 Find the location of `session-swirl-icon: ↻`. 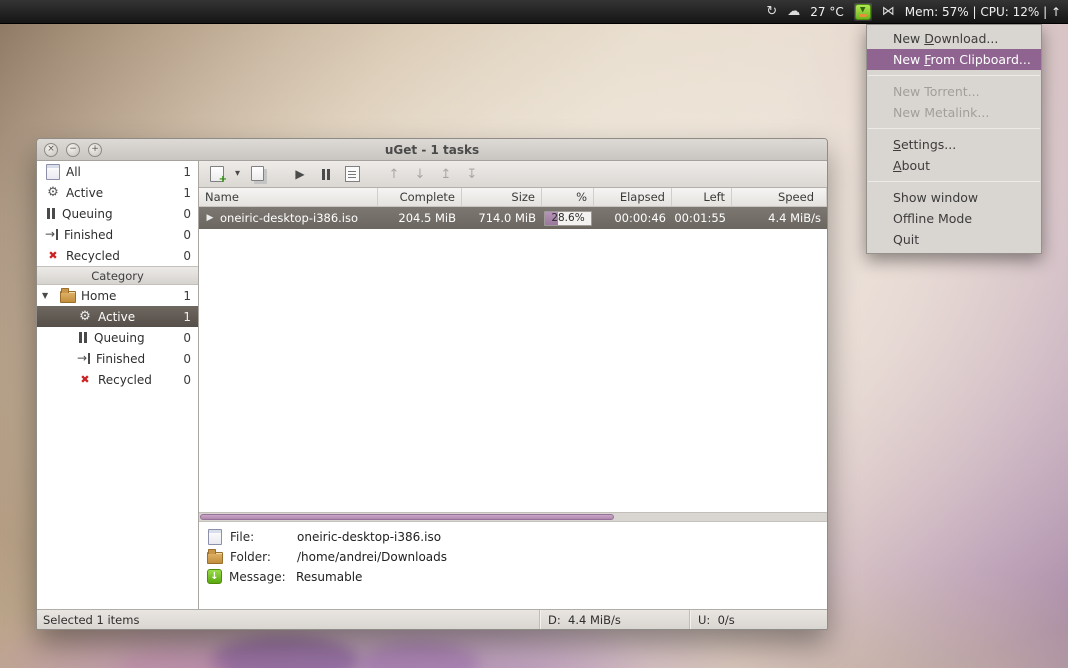

session-swirl-icon: ↻ is located at coordinates (771, 11).